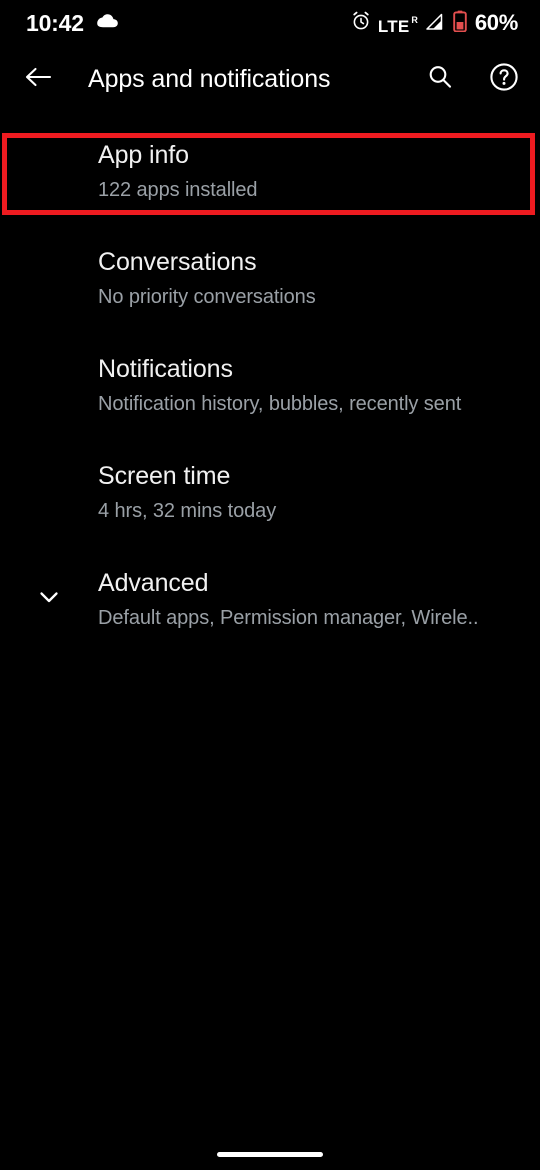 Image resolution: width=540 pixels, height=1170 pixels. I want to click on list-item-title: Conversations, so click(177, 262).